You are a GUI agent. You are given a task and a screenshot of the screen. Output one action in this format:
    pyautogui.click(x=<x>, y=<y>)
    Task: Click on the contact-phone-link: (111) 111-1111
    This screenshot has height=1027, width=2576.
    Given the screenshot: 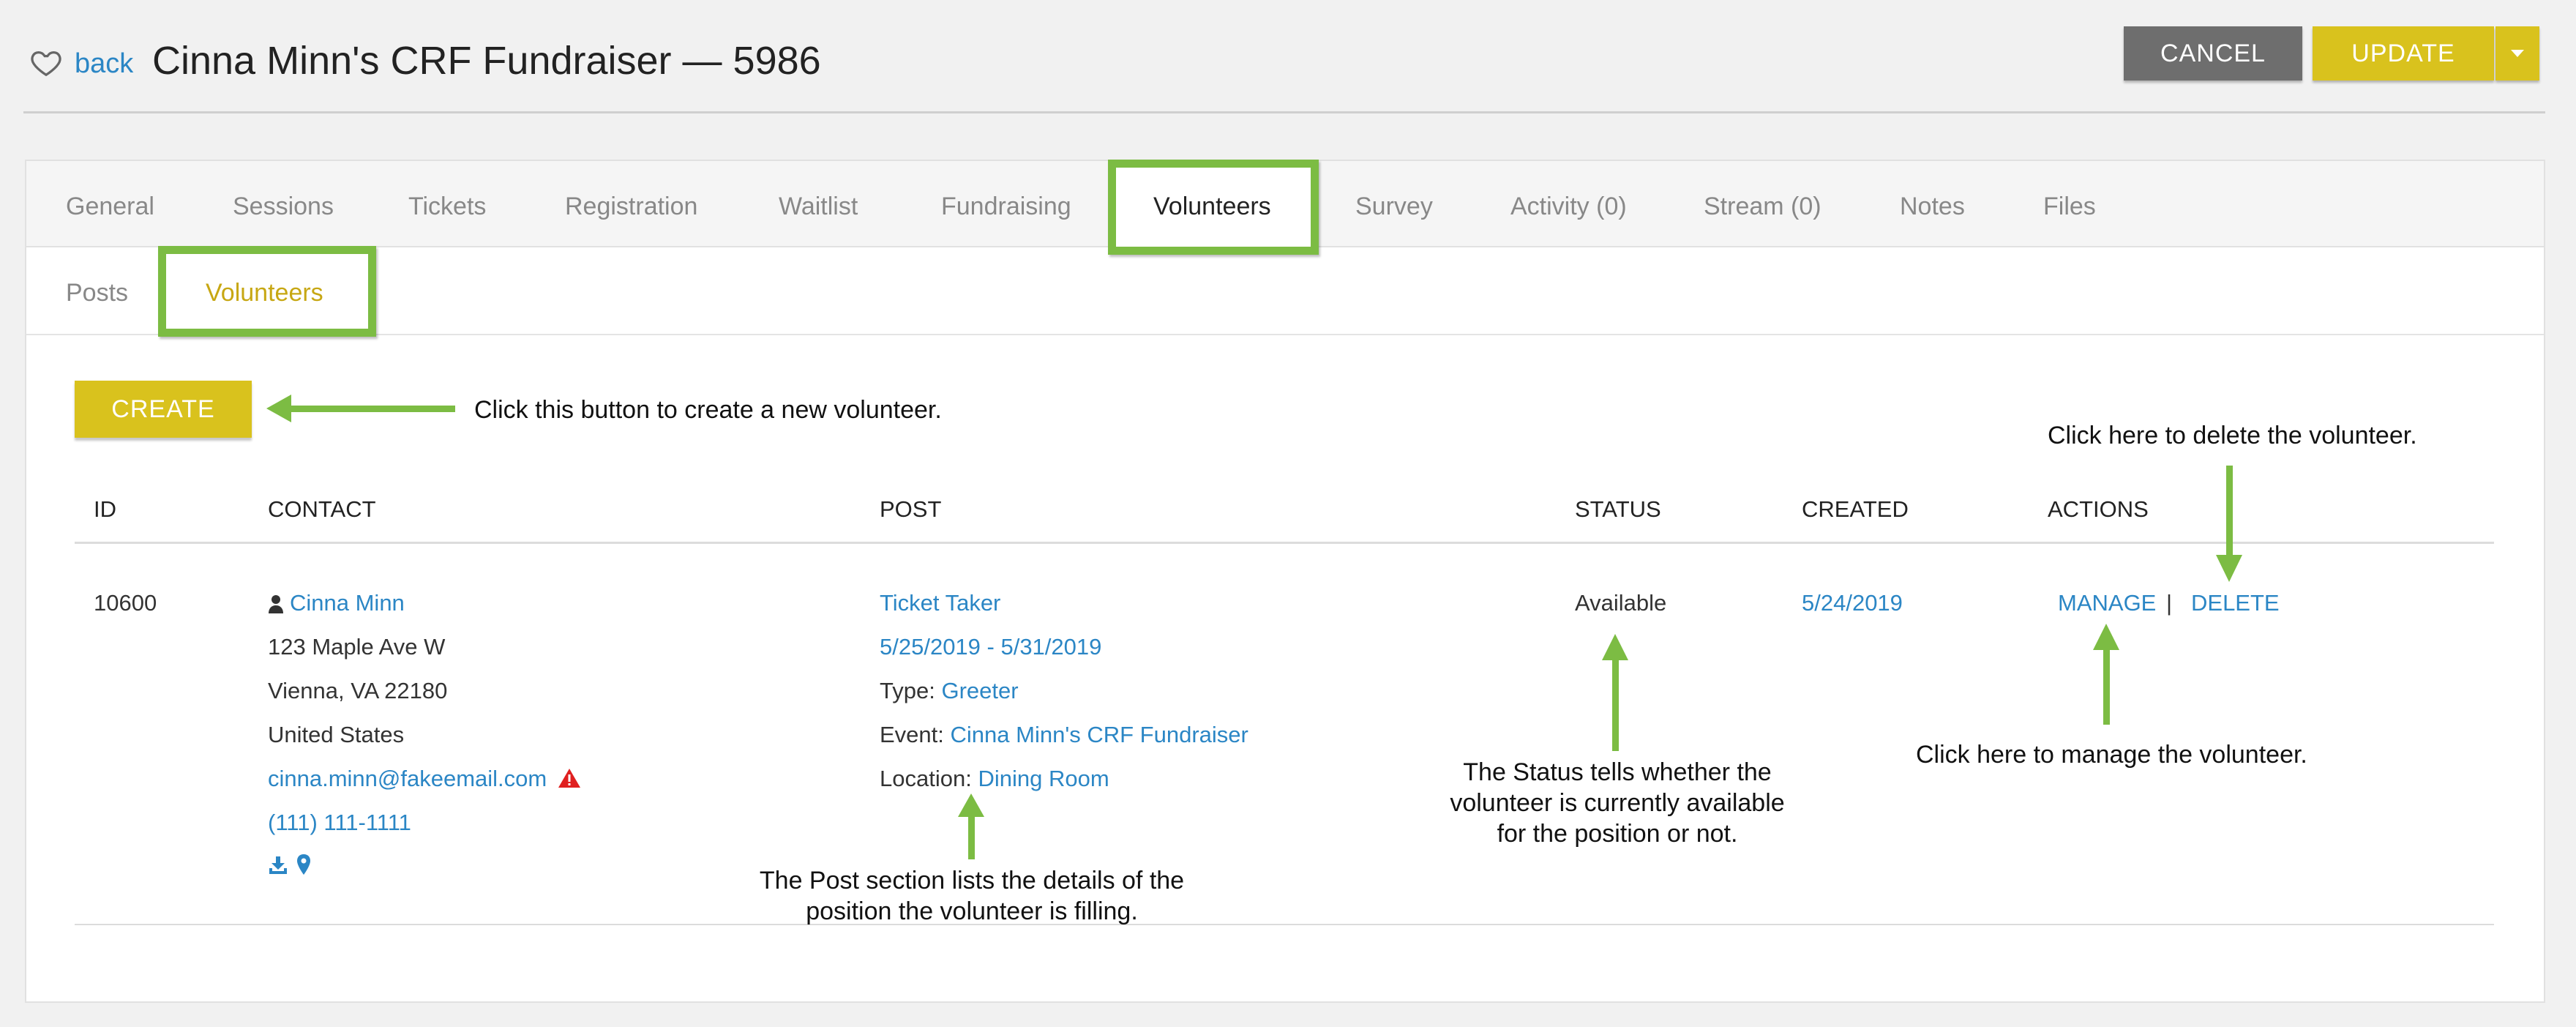 What is the action you would take?
    pyautogui.click(x=339, y=822)
    